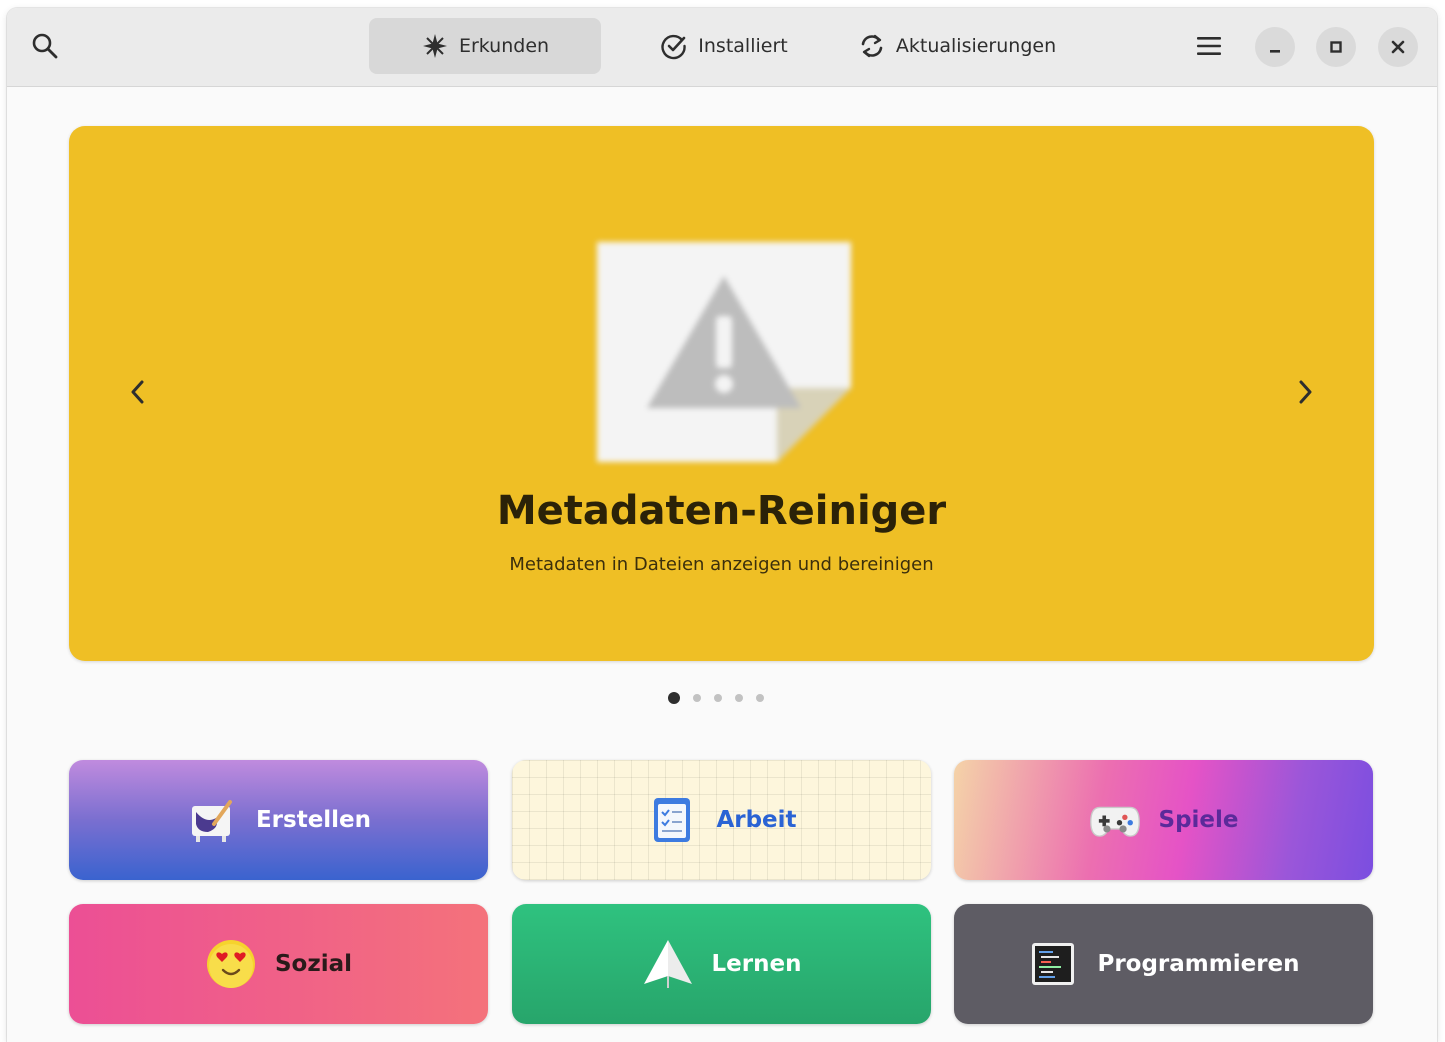 Image resolution: width=1445 pixels, height=1042 pixels. What do you see at coordinates (756, 964) in the screenshot?
I see `category-learn-label: Lernen` at bounding box center [756, 964].